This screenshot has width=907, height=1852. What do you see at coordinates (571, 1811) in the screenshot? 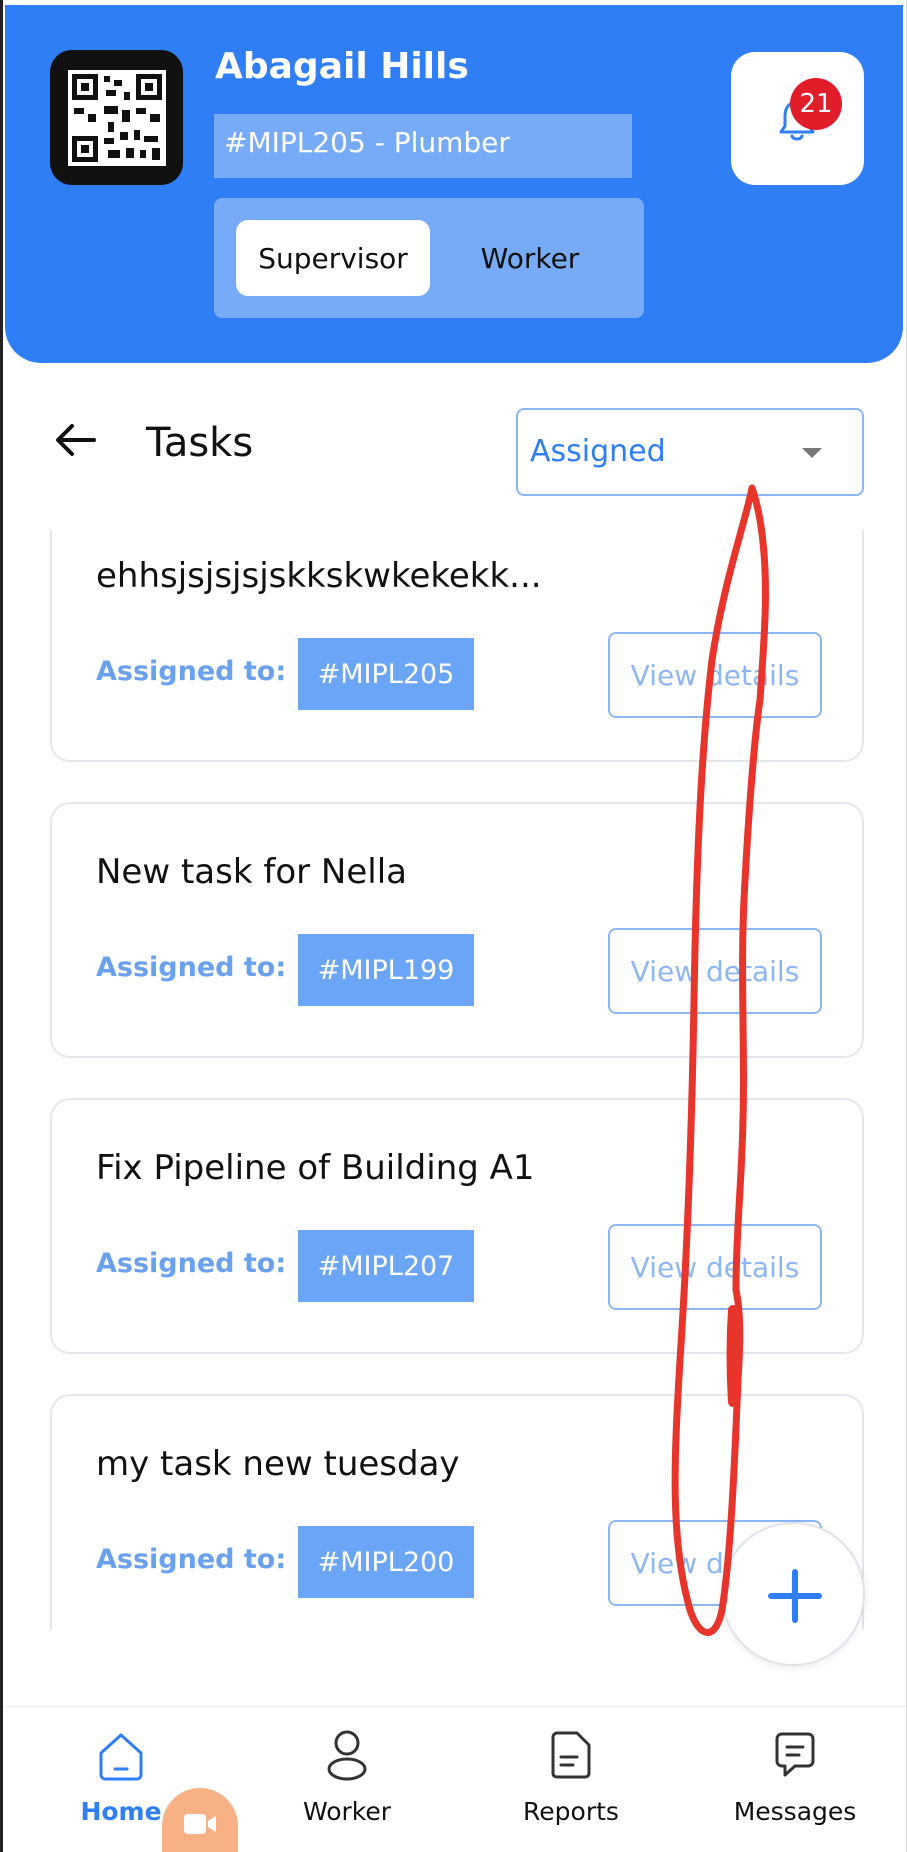
I see `nav-label-reports: Reports` at bounding box center [571, 1811].